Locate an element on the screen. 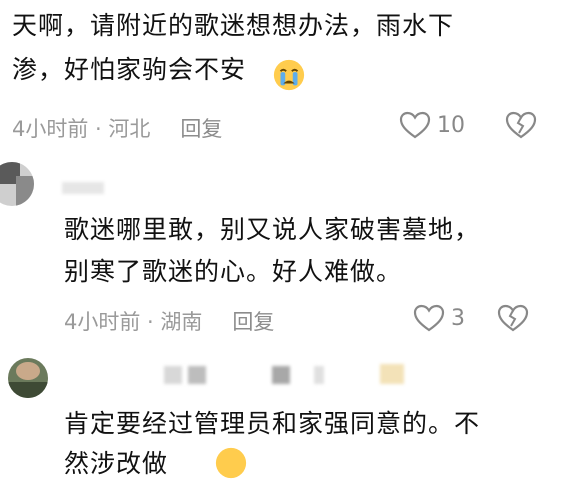  comment-2-text-line-2: 别寒了歌迷的心。好人难做。 is located at coordinates (233, 271).